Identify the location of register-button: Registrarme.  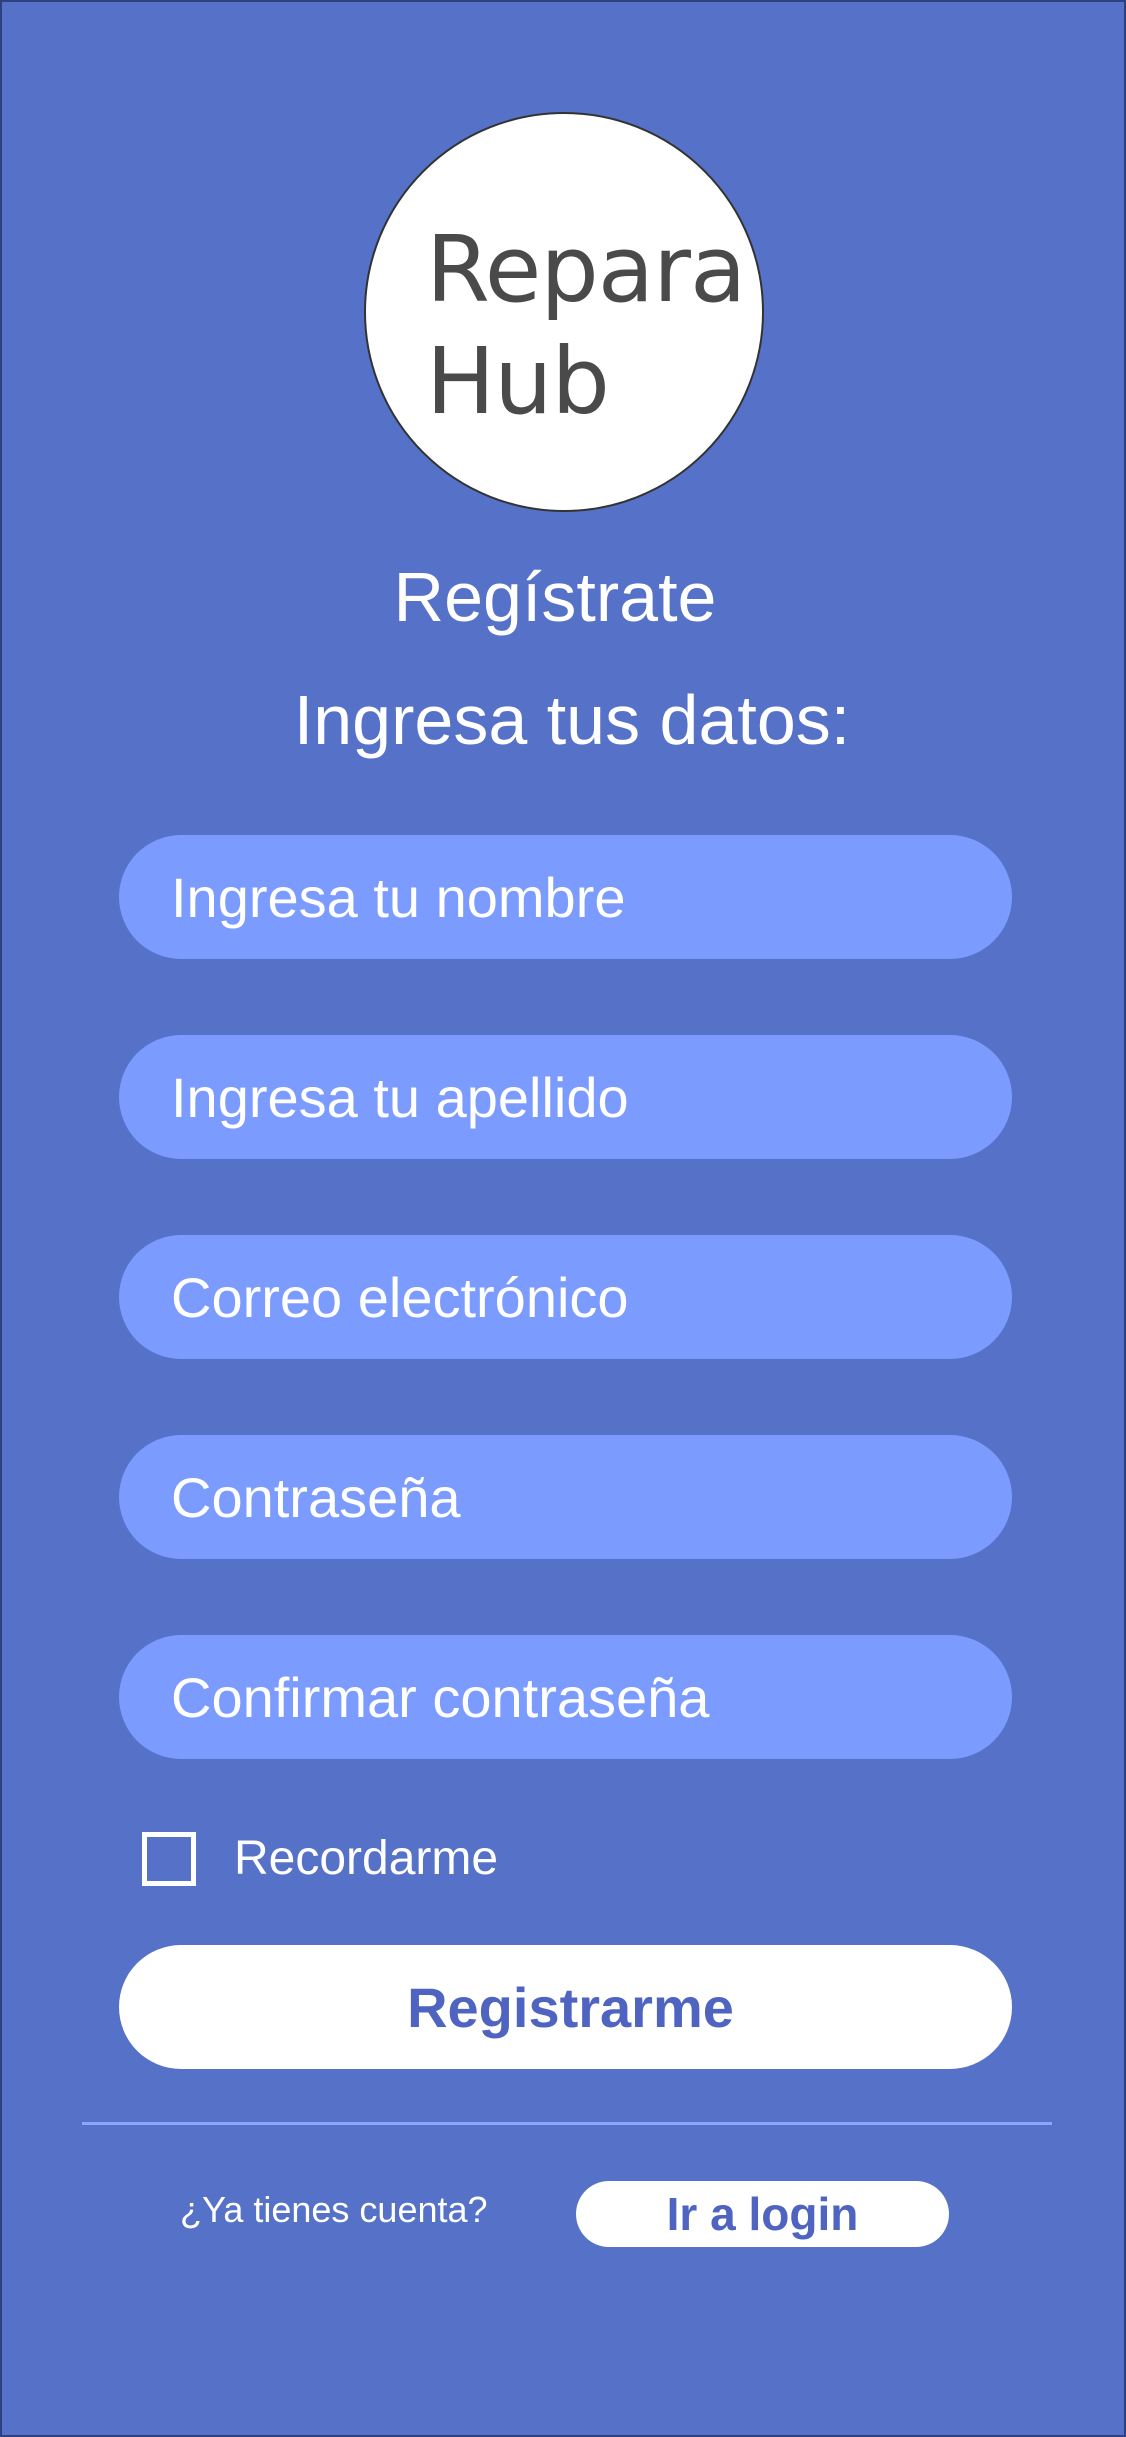
(565, 2007).